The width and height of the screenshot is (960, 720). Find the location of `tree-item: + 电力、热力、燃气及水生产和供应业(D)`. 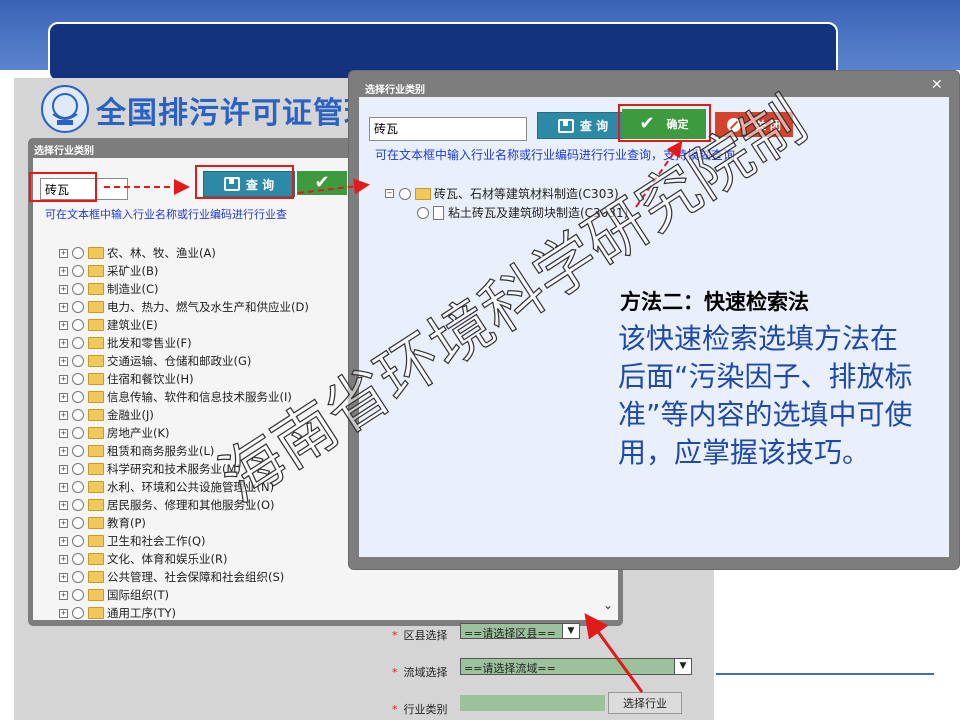

tree-item: + 电力、热力、燃气及水生产和供应业(D) is located at coordinates (184, 307).